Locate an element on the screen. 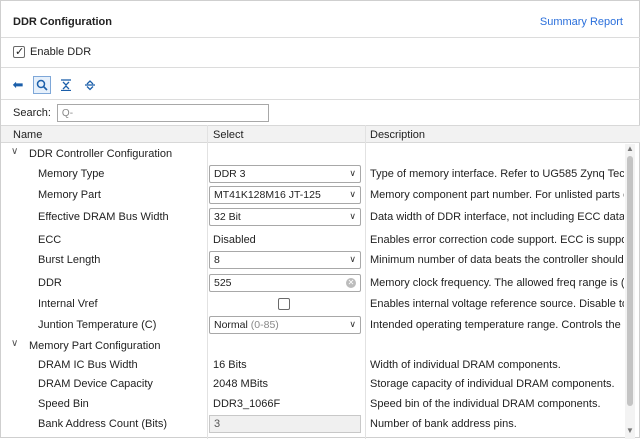 This screenshot has width=640, height=439. input-value: 525 is located at coordinates (223, 283).